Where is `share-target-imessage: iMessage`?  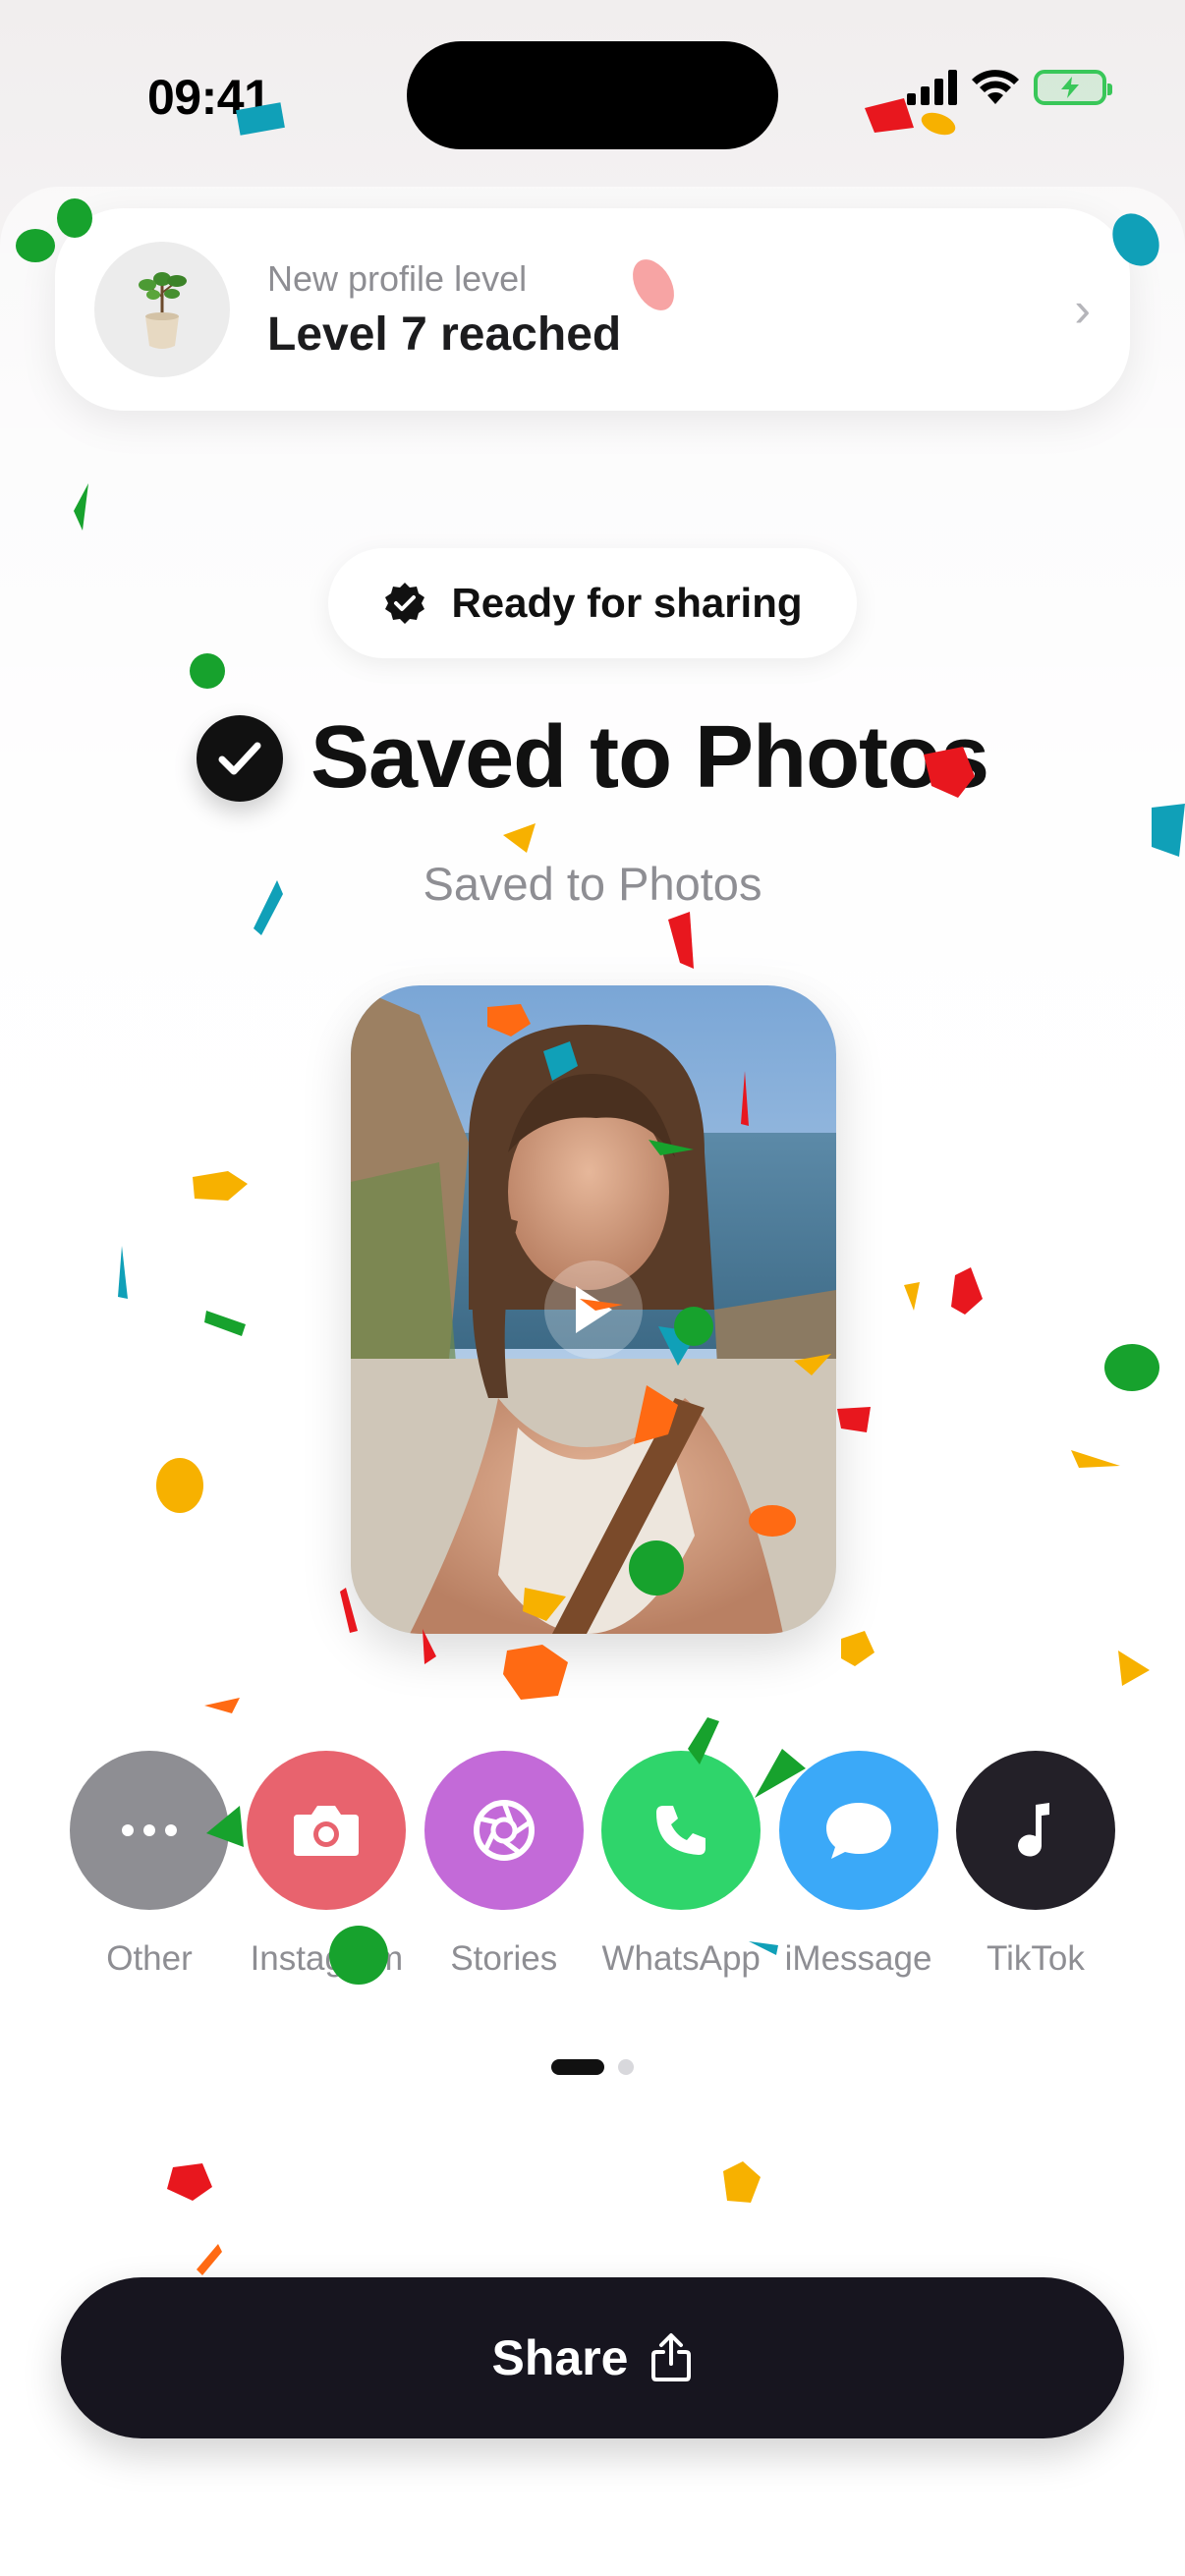 share-target-imessage: iMessage is located at coordinates (859, 1865).